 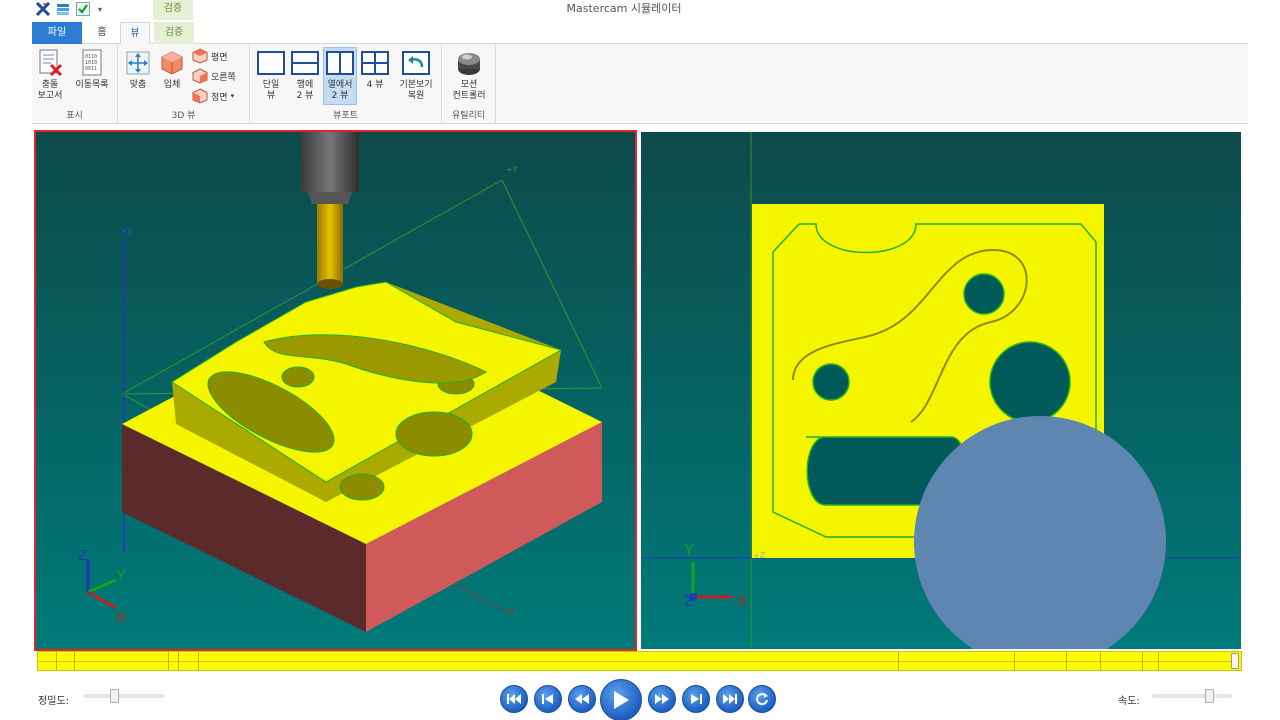 I want to click on four-view-label: 4 뷰, so click(x=375, y=85).